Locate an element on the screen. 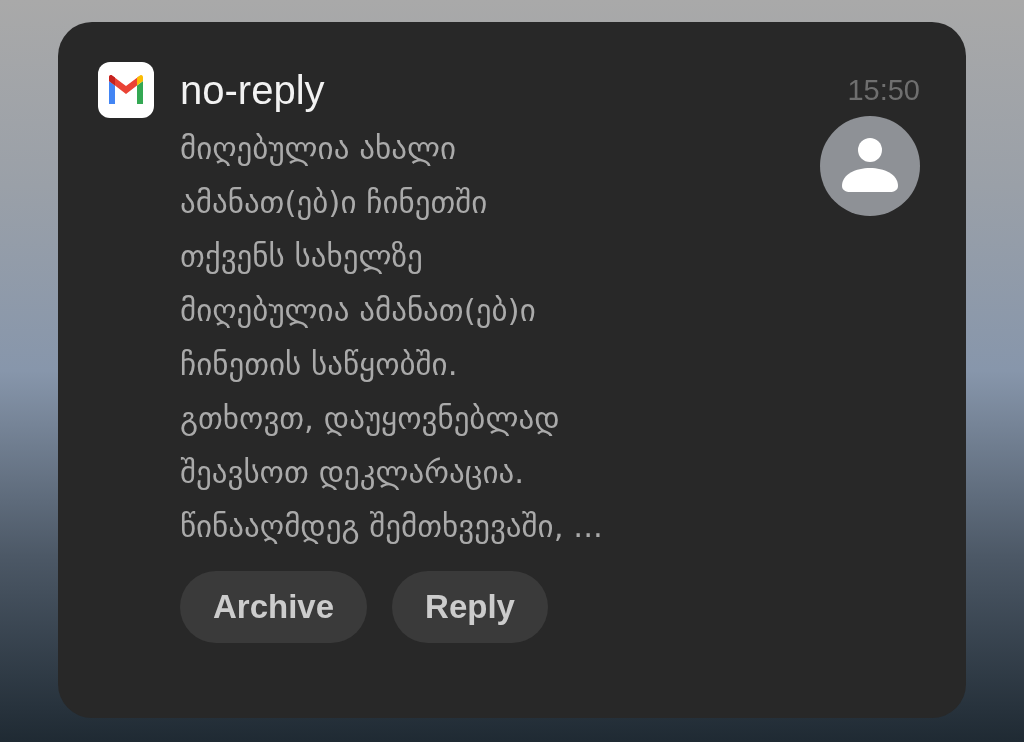 Image resolution: width=1024 pixels, height=742 pixels. action-button: Reply is located at coordinates (470, 607).